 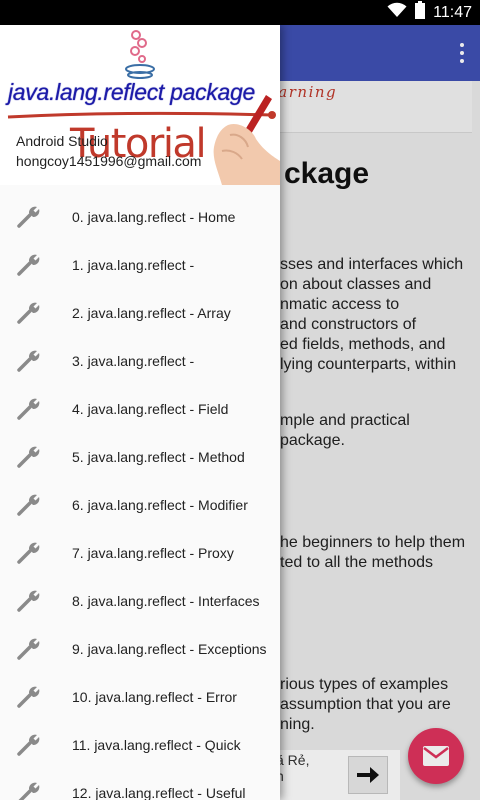 I want to click on menu-item-label: 3. java.lang.reflect -, so click(x=133, y=361).